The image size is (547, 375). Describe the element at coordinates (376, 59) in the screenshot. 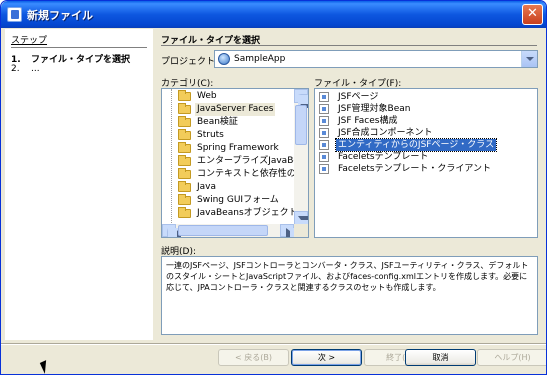

I see `project-combobox: SampleApp` at that location.